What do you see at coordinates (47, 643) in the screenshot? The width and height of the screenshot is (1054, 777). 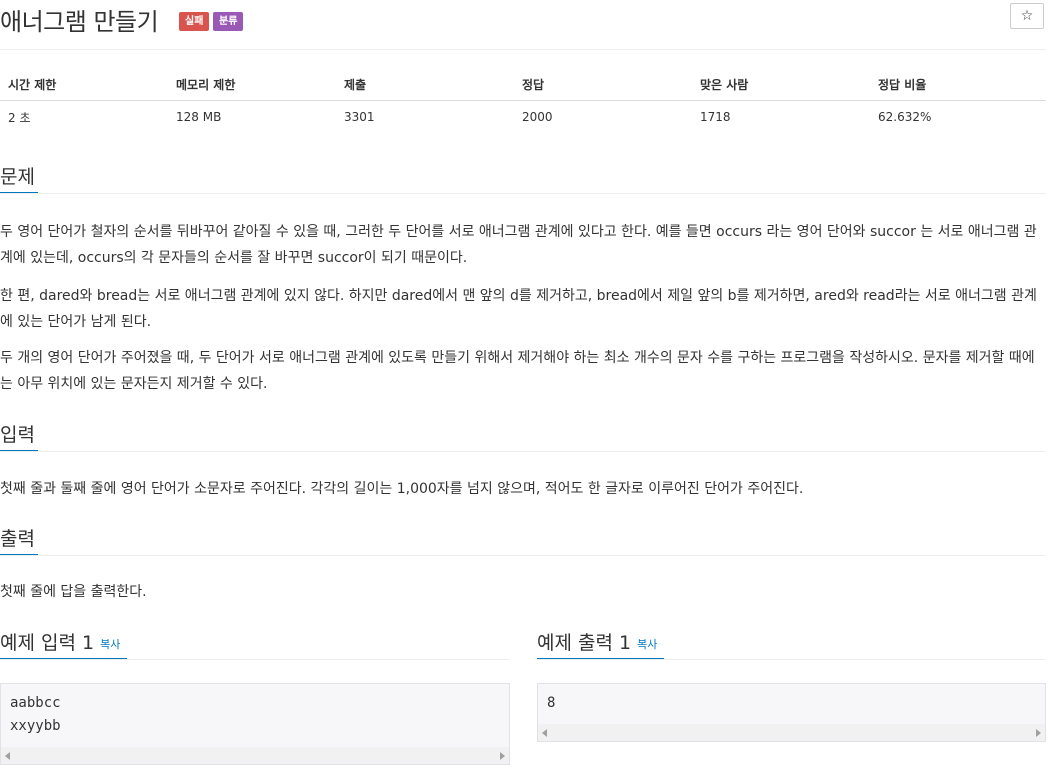 I see `sample-input-title: 예제 입력 1` at bounding box center [47, 643].